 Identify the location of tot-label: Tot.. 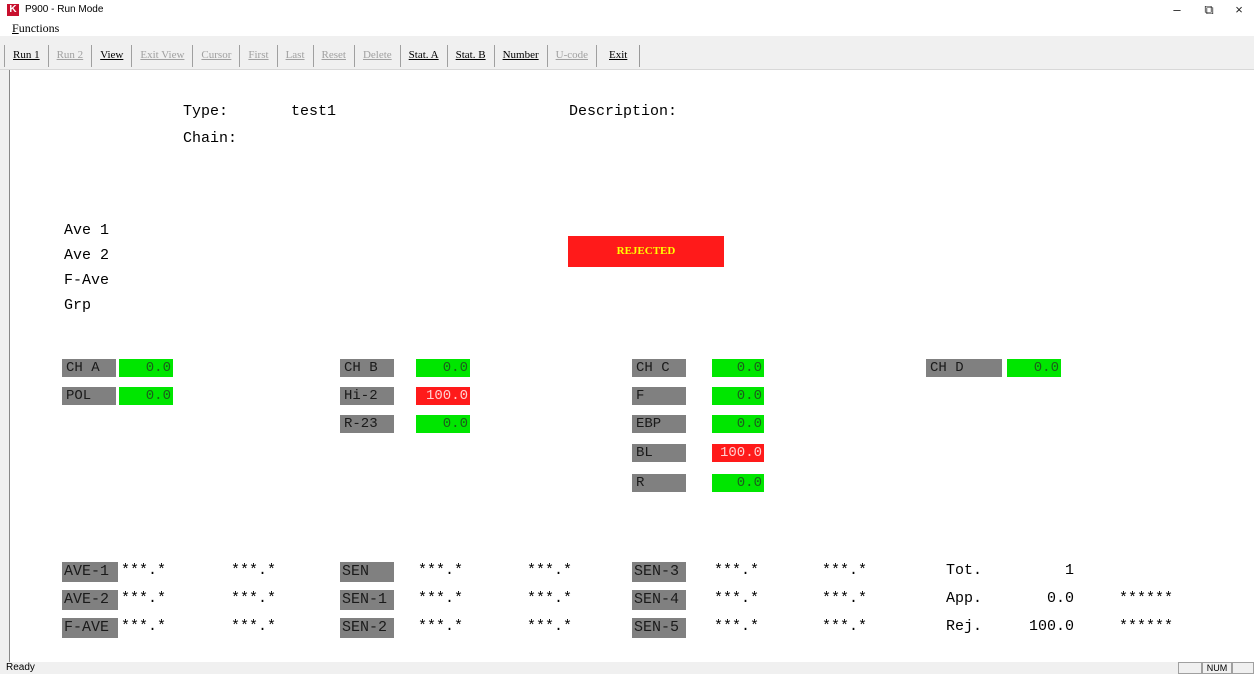
(964, 570).